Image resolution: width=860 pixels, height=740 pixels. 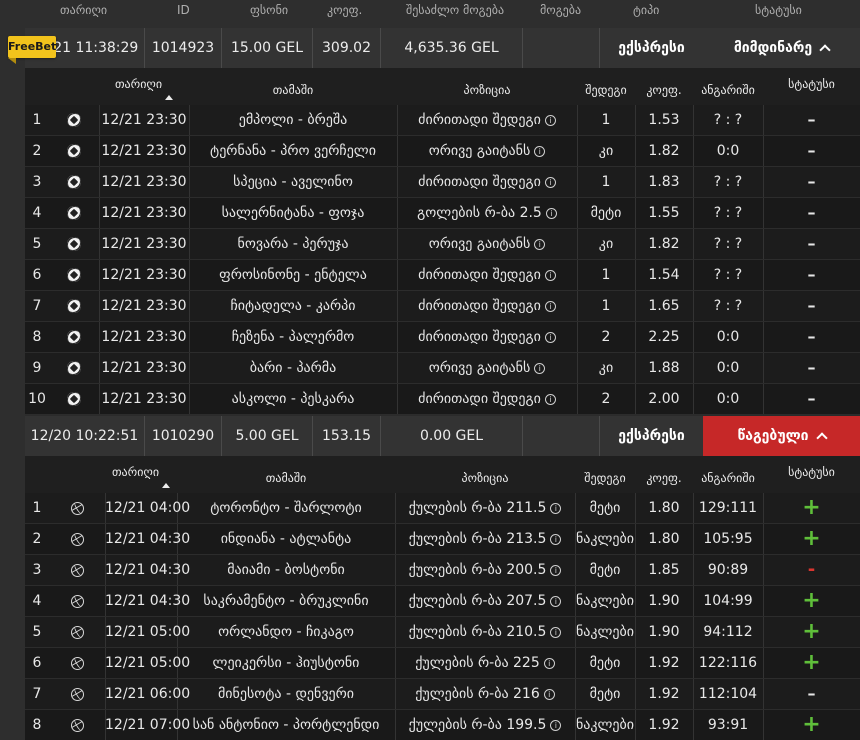 What do you see at coordinates (144, 244) in the screenshot?
I see `cell-date: 12/21 23:30` at bounding box center [144, 244].